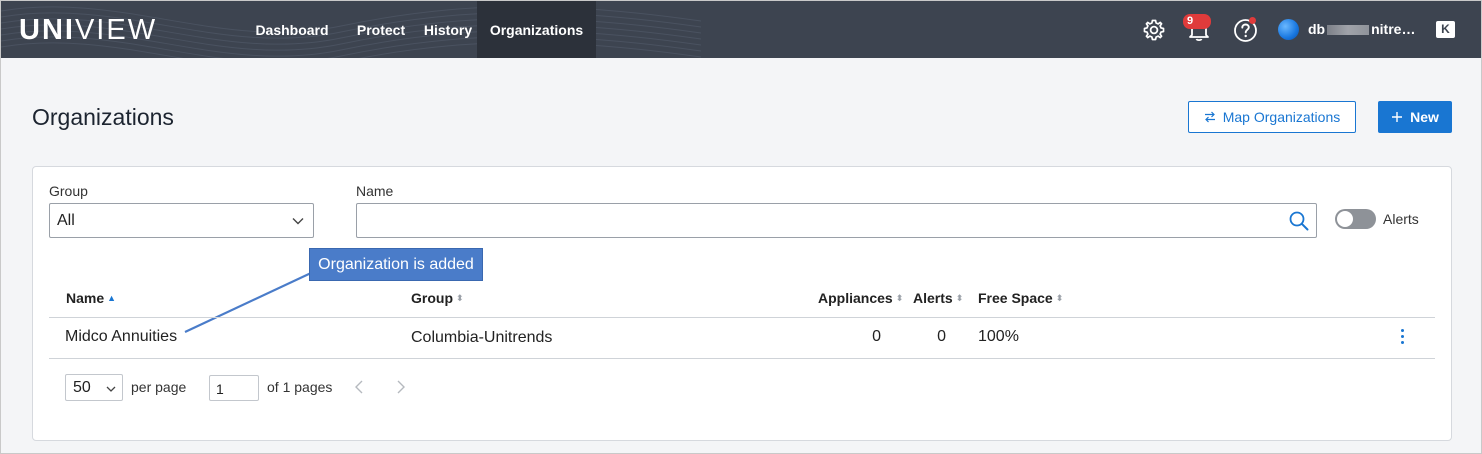 The height and width of the screenshot is (454, 1482). I want to click on notification-badge: 9, so click(1197, 21).